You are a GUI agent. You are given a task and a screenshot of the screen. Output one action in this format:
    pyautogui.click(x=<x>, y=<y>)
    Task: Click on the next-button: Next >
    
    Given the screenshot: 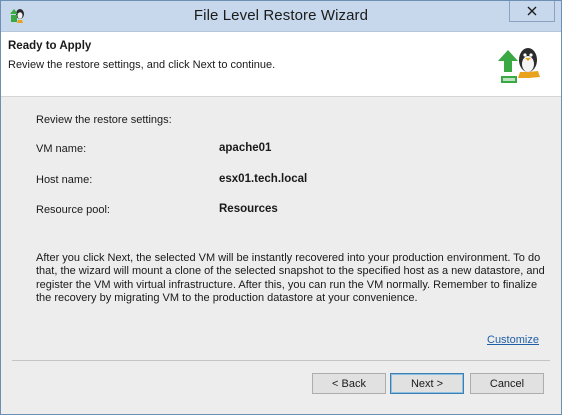 What is the action you would take?
    pyautogui.click(x=427, y=383)
    